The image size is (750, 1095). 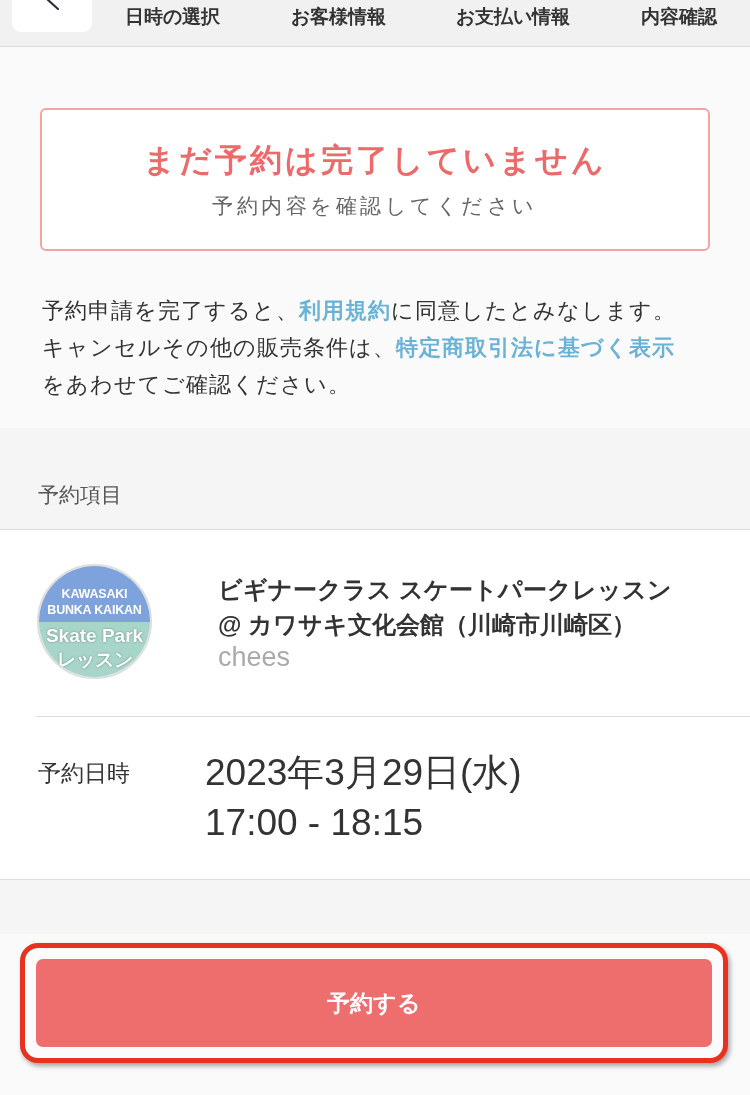 What do you see at coordinates (315, 823) in the screenshot?
I see `detail-value: 17:00 - 18:15` at bounding box center [315, 823].